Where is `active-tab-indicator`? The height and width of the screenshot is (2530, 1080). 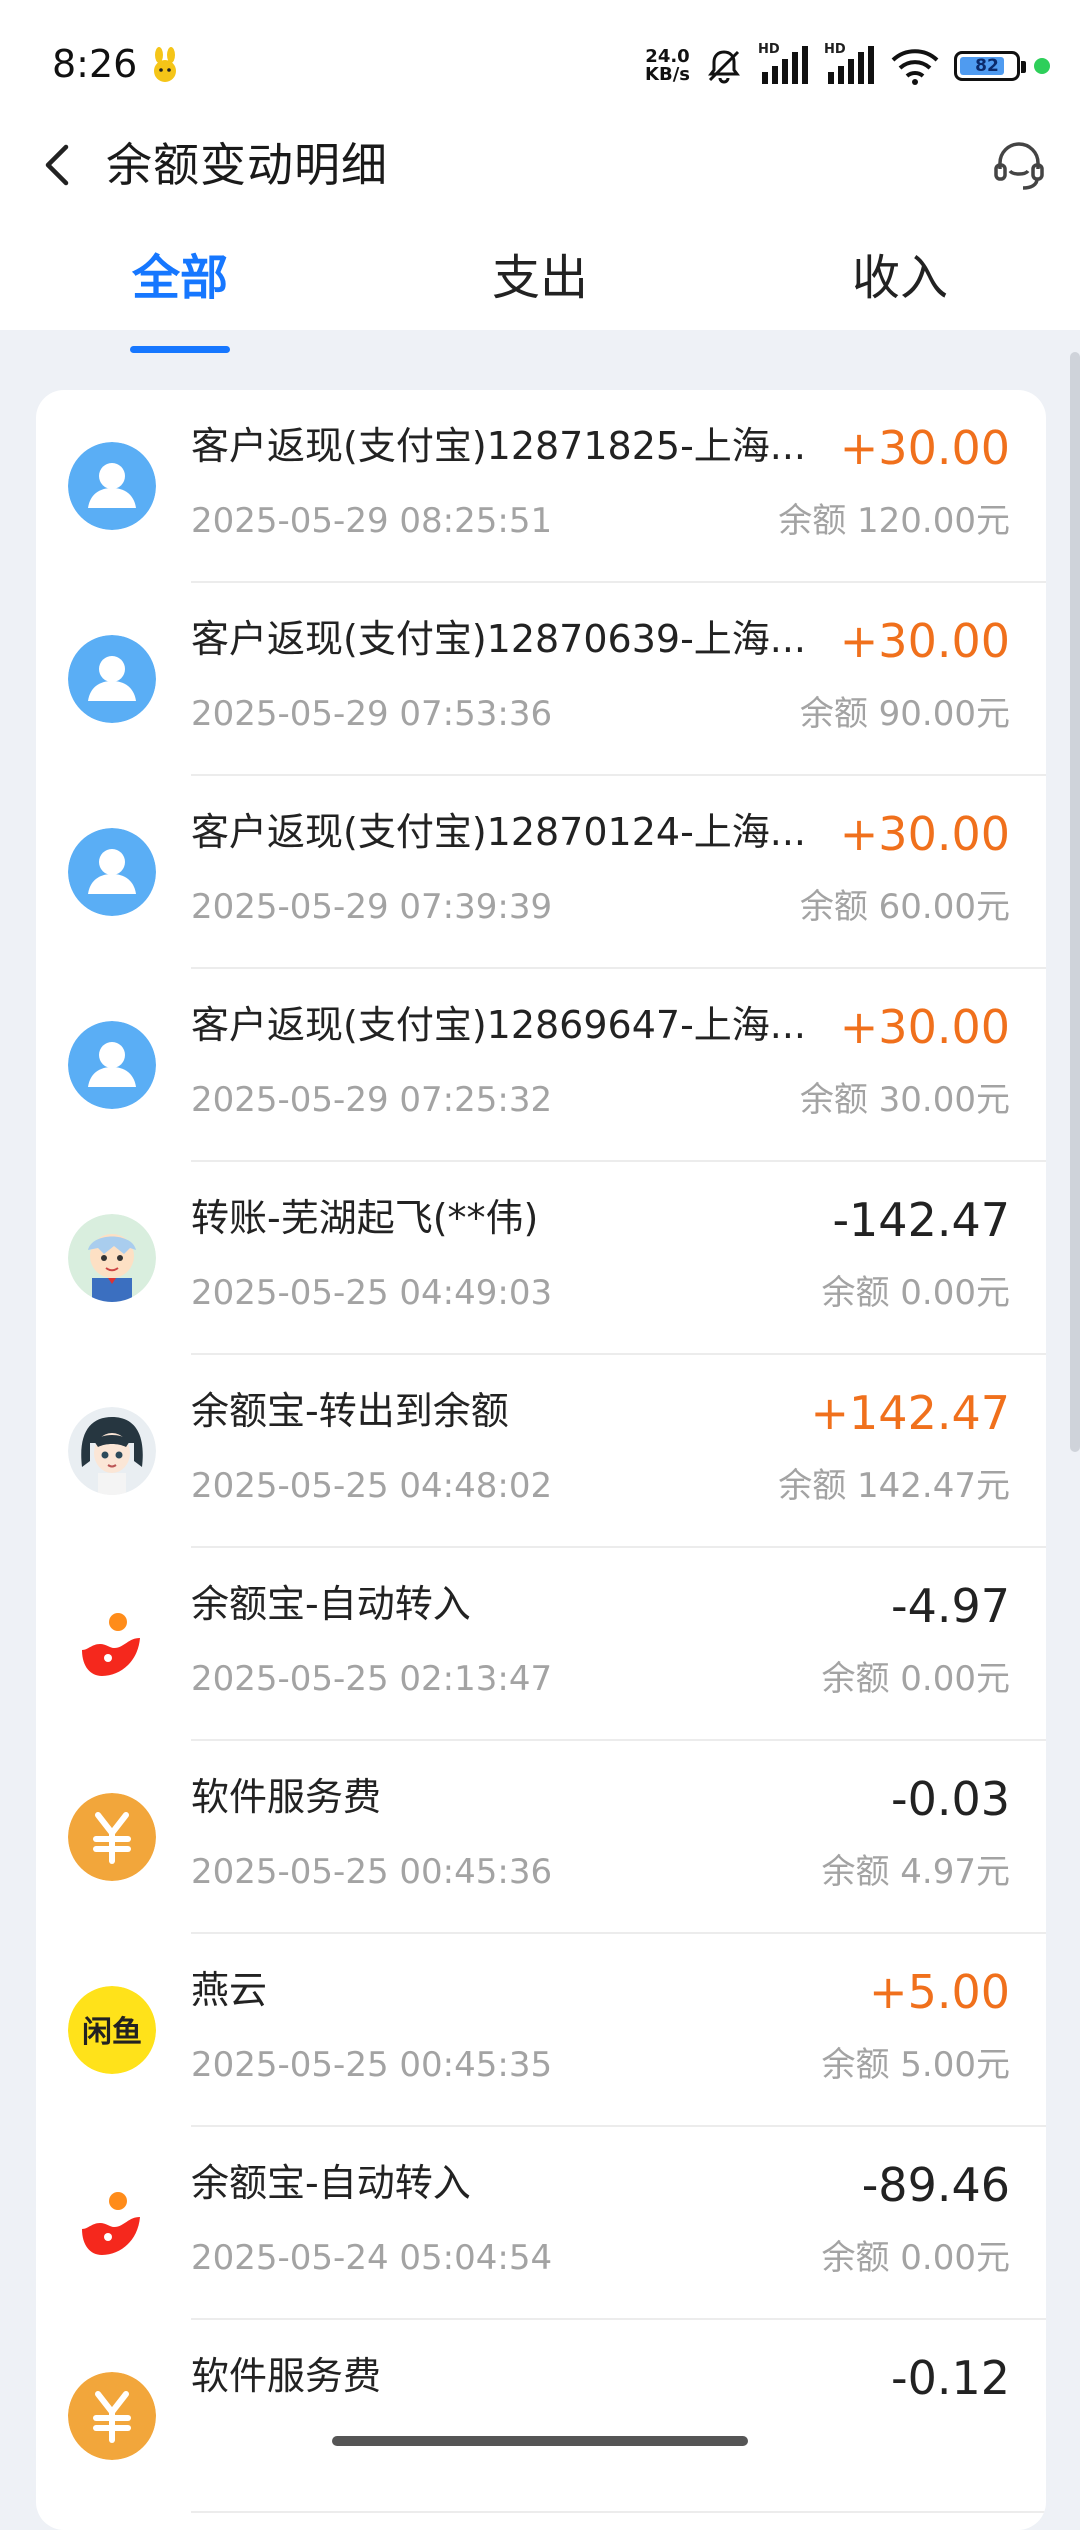
active-tab-indicator is located at coordinates (180, 349).